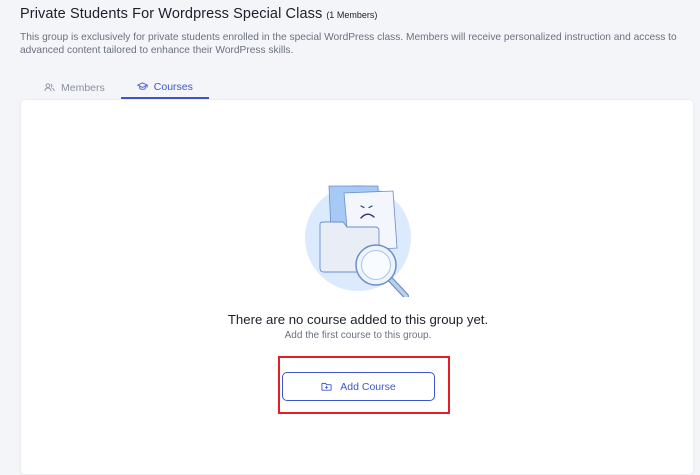 This screenshot has width=700, height=475. I want to click on sad-folder-magnifier-icon, so click(359, 239).